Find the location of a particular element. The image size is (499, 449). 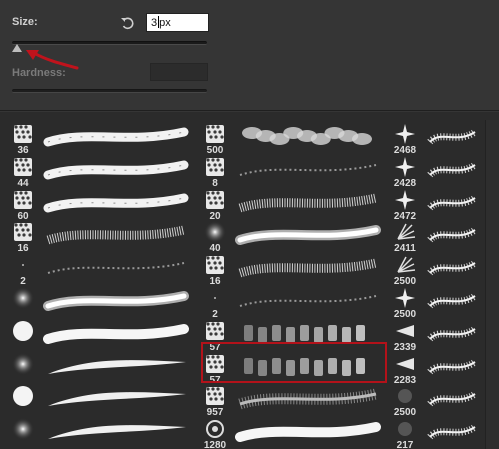

brush-preset: 1280 is located at coordinates (293, 432).